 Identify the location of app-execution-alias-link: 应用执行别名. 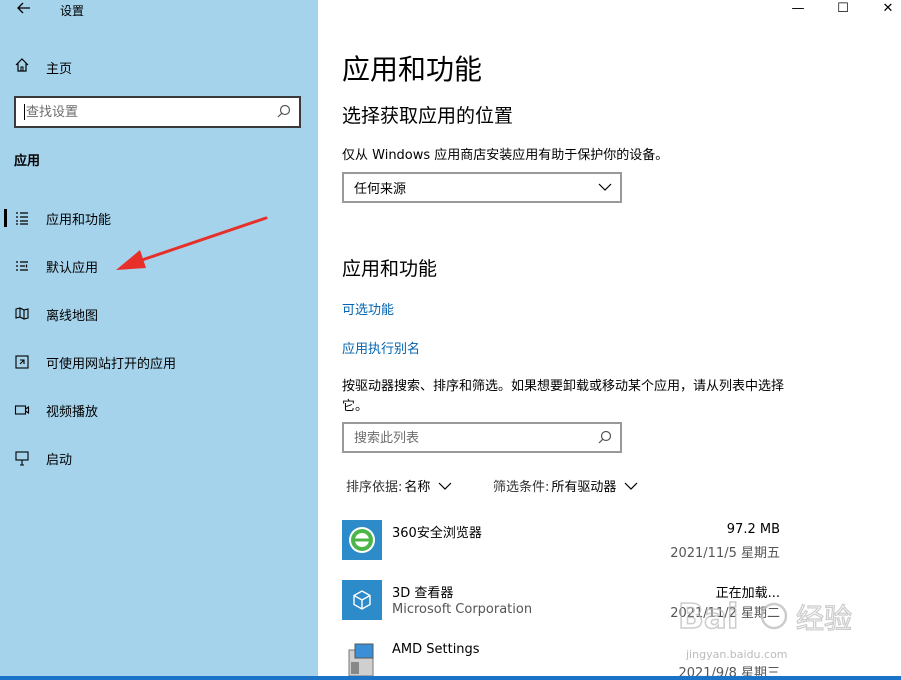
(381, 347).